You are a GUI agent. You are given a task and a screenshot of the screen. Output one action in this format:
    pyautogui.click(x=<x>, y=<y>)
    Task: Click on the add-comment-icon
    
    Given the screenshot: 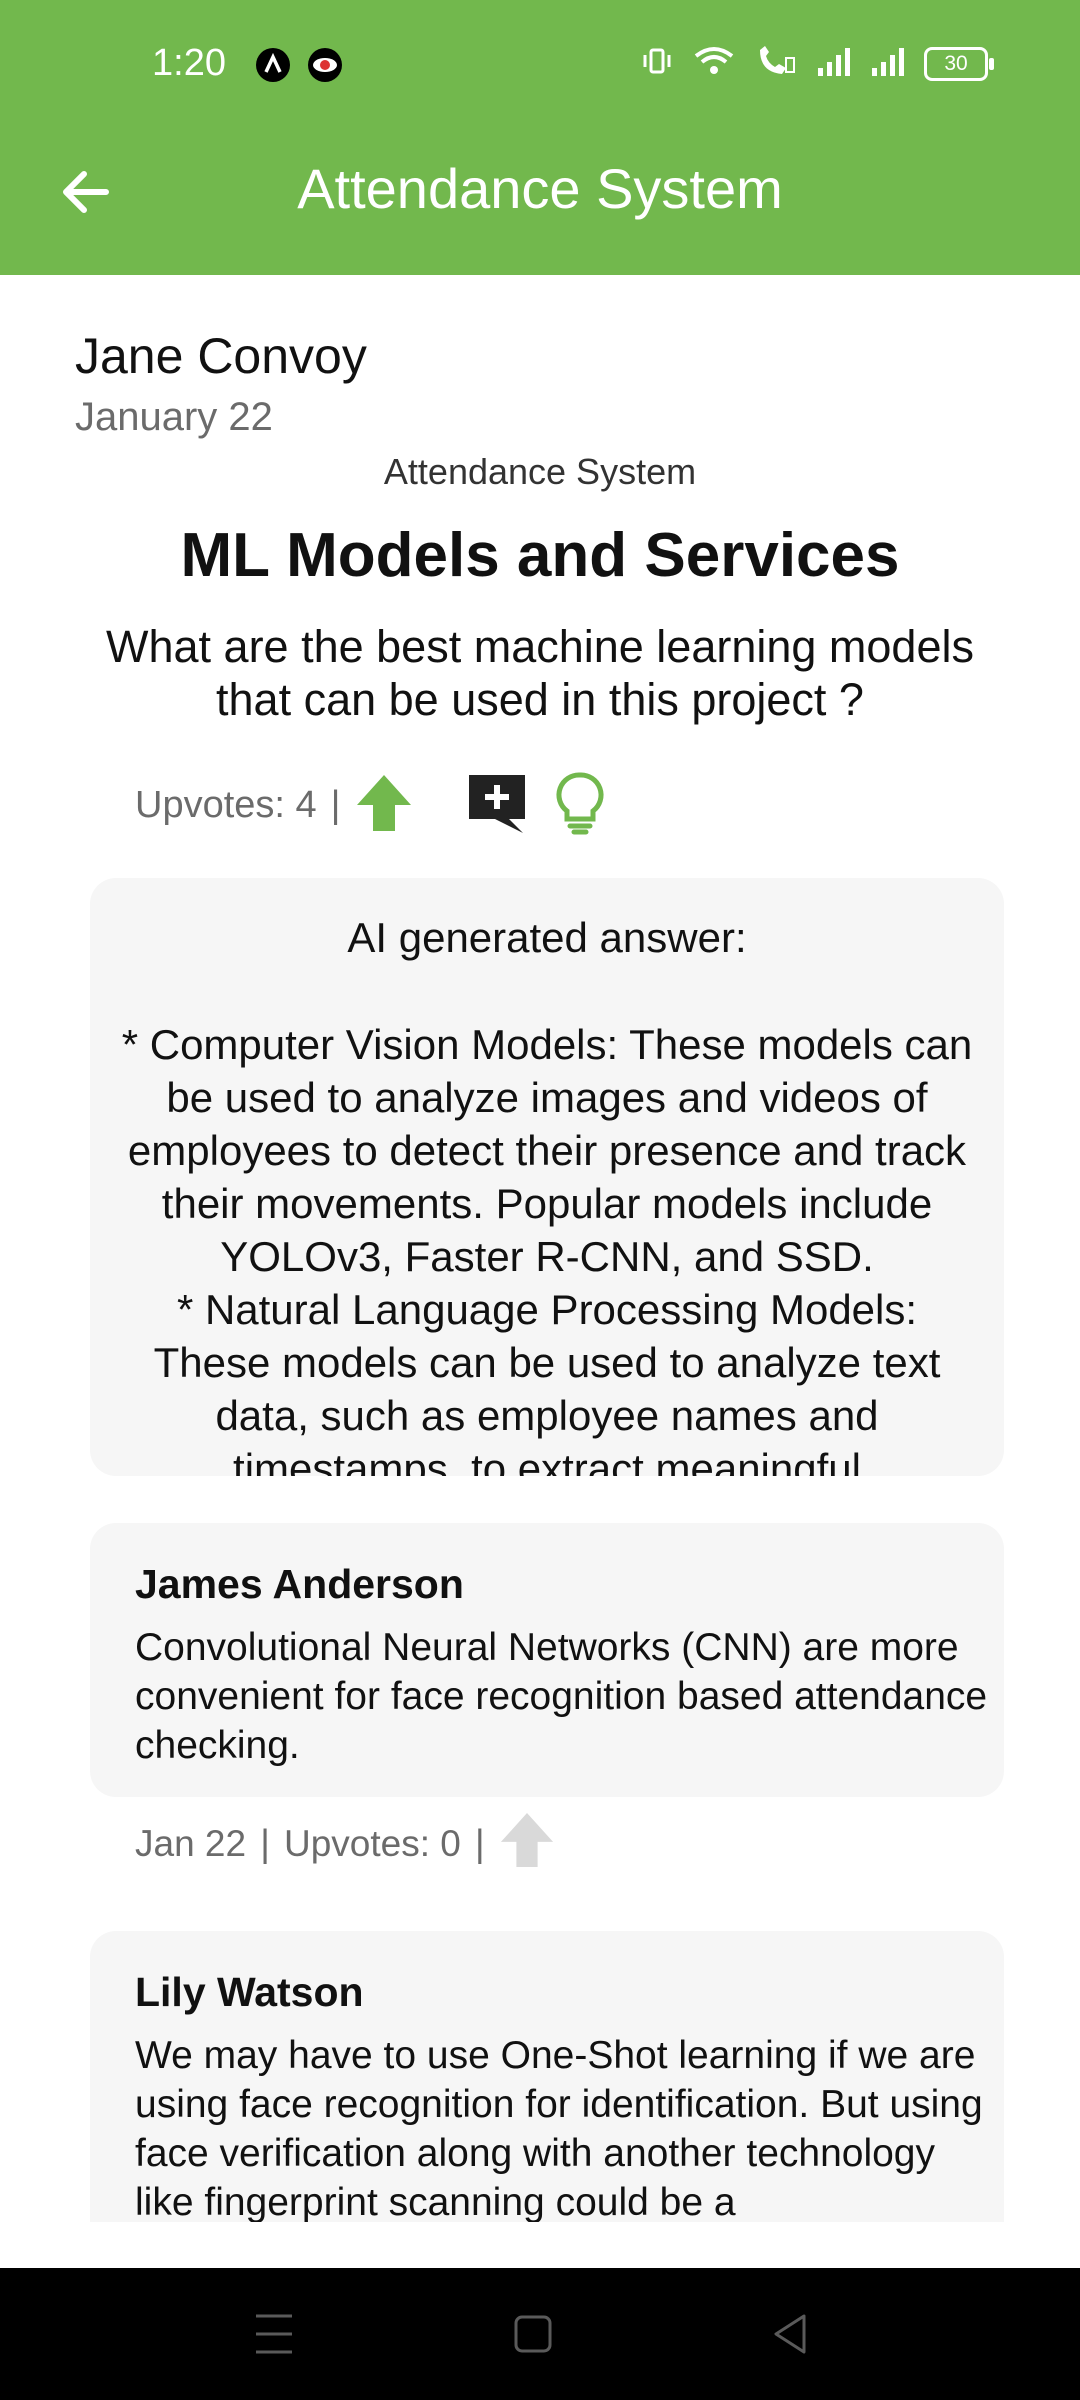 What is the action you would take?
    pyautogui.click(x=497, y=806)
    